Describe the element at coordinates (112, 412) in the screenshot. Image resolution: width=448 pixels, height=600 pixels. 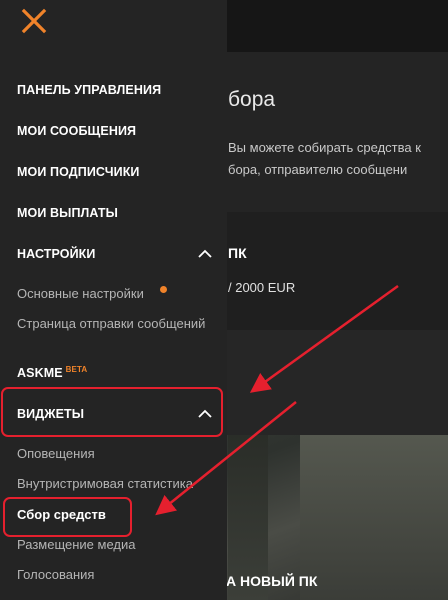
I see `highlight-widgets` at that location.